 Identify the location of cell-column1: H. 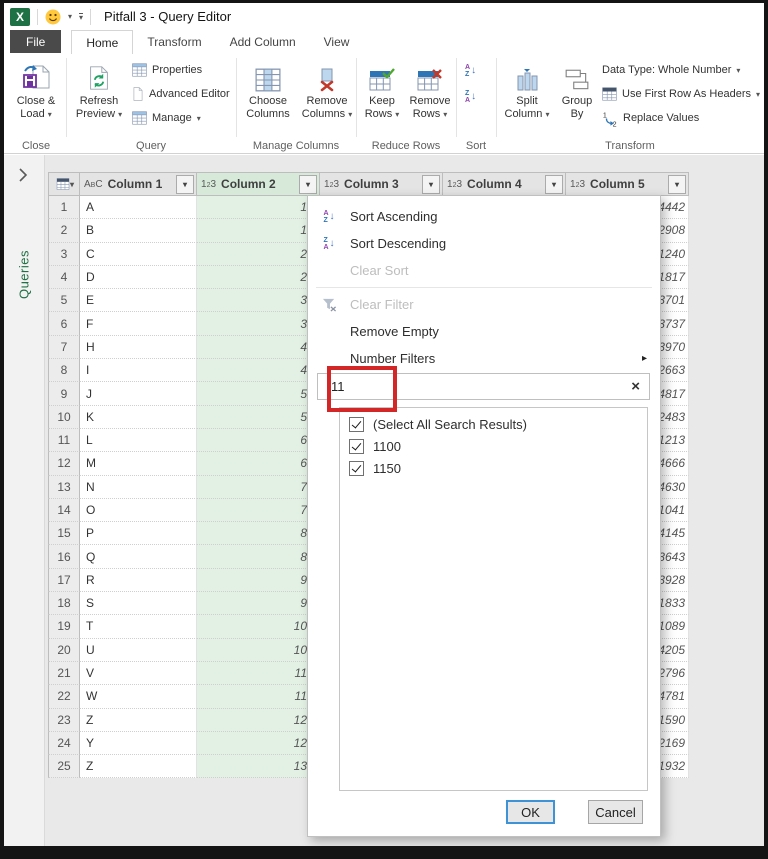
(138, 347).